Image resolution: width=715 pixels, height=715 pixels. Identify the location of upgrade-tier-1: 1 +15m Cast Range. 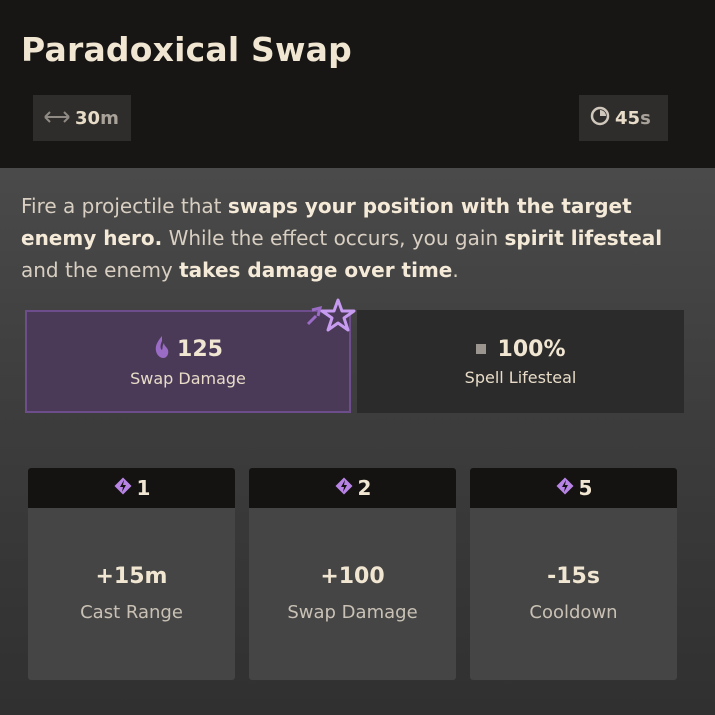
(131, 574).